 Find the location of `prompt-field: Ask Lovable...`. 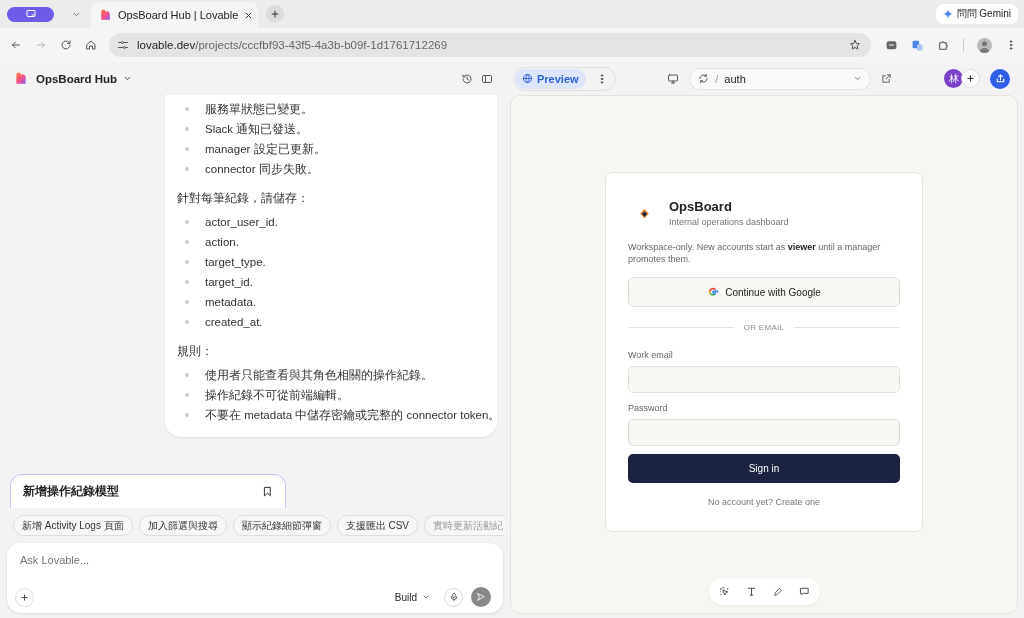

prompt-field: Ask Lovable... is located at coordinates (253, 560).